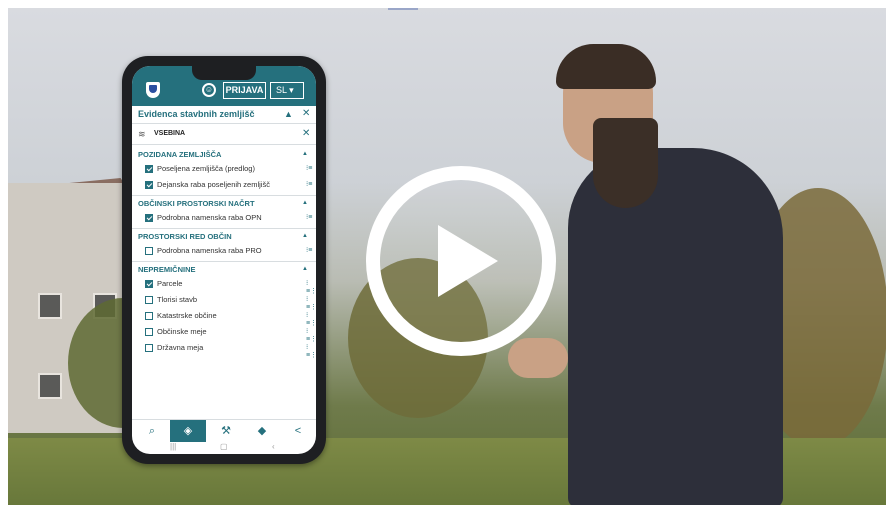 The image size is (886, 505). What do you see at coordinates (403, 9) in the screenshot?
I see `progress-marker` at bounding box center [403, 9].